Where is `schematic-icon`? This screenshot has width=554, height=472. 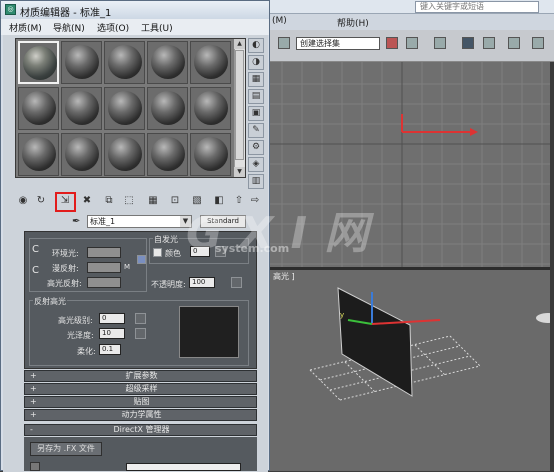 schematic-icon is located at coordinates (489, 43).